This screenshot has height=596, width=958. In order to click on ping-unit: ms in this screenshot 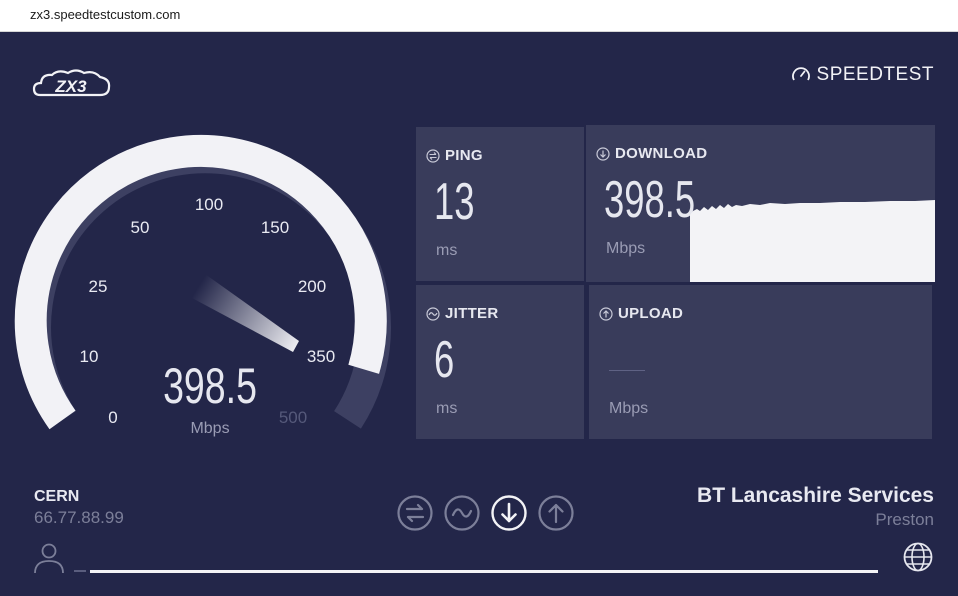, I will do `click(447, 250)`.